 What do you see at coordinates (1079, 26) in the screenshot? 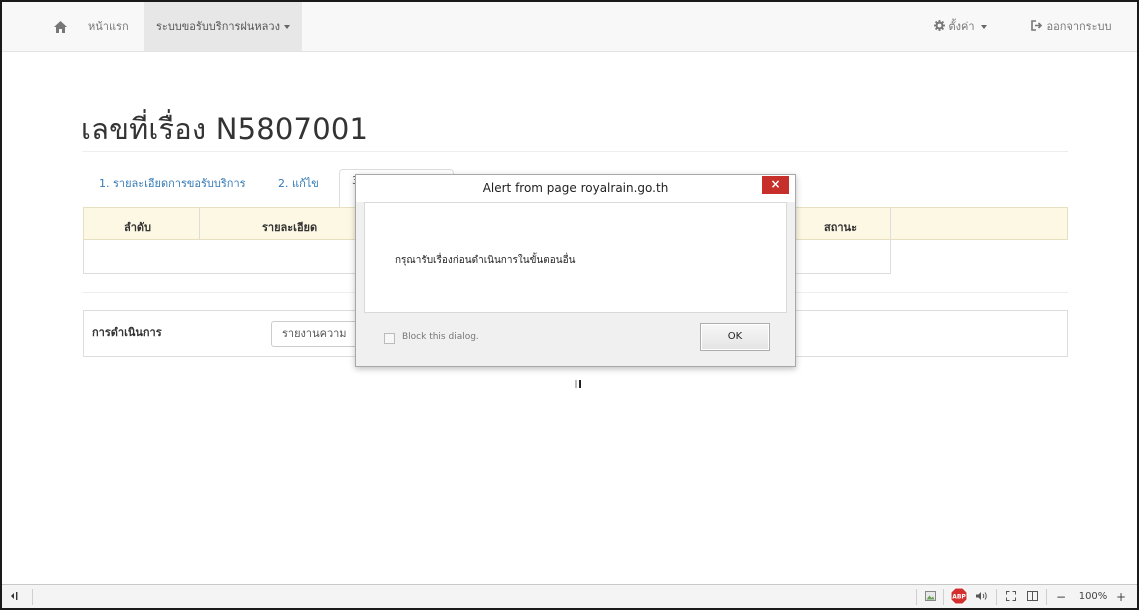
I see `logout-label: ออกจากระบบ` at bounding box center [1079, 26].